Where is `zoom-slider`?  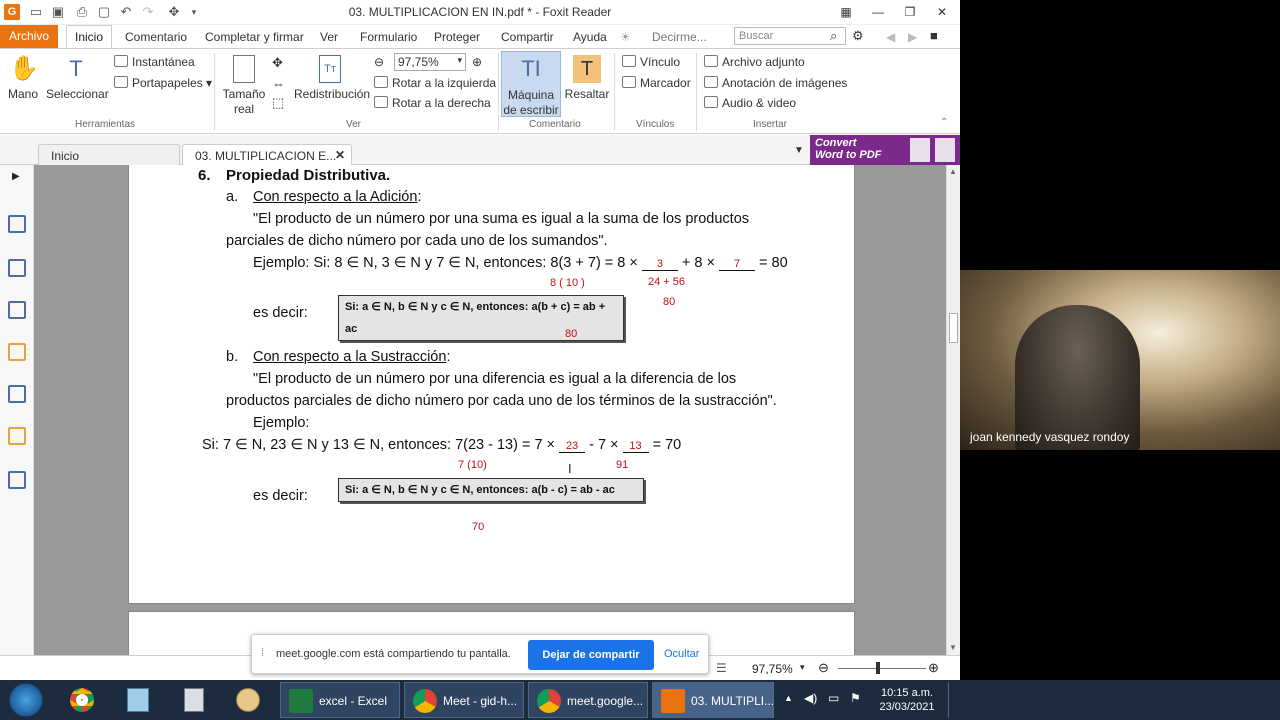 zoom-slider is located at coordinates (882, 668).